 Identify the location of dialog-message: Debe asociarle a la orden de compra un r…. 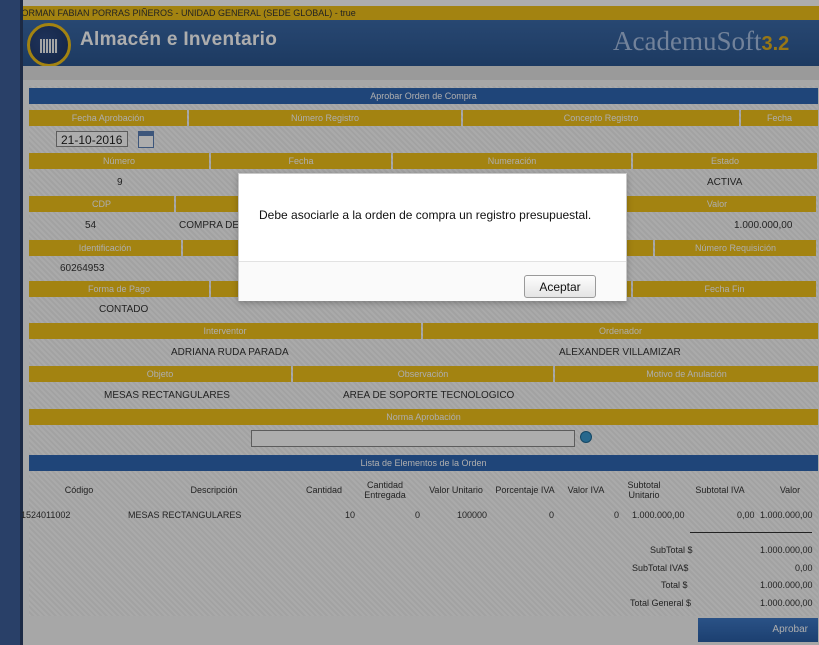
(425, 215).